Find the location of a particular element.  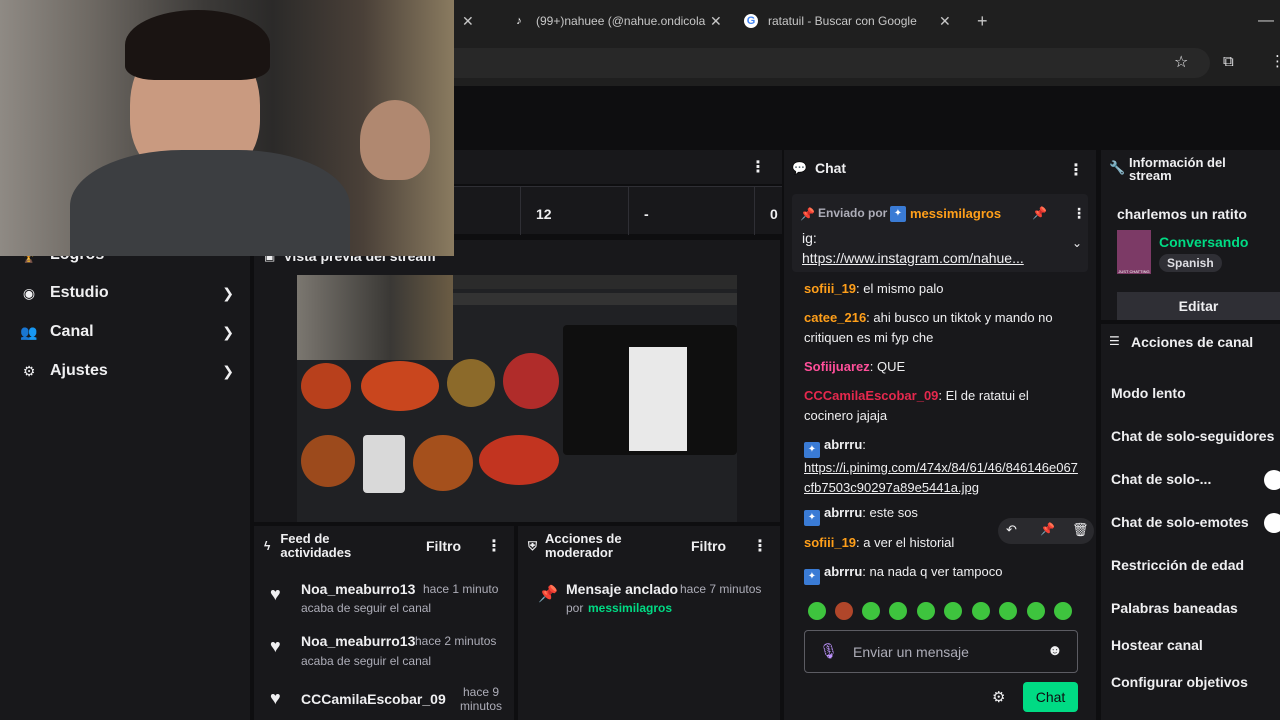

sidebar-item-ajustes: ⚙ Ajustes ❯ is located at coordinates (127, 371).